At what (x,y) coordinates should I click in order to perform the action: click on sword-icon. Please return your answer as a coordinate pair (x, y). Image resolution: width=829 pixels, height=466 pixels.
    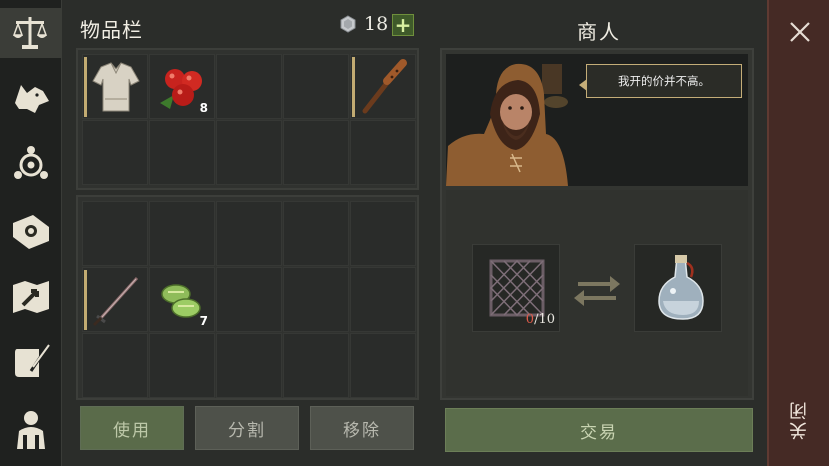
    Looking at the image, I should click on (115, 301).